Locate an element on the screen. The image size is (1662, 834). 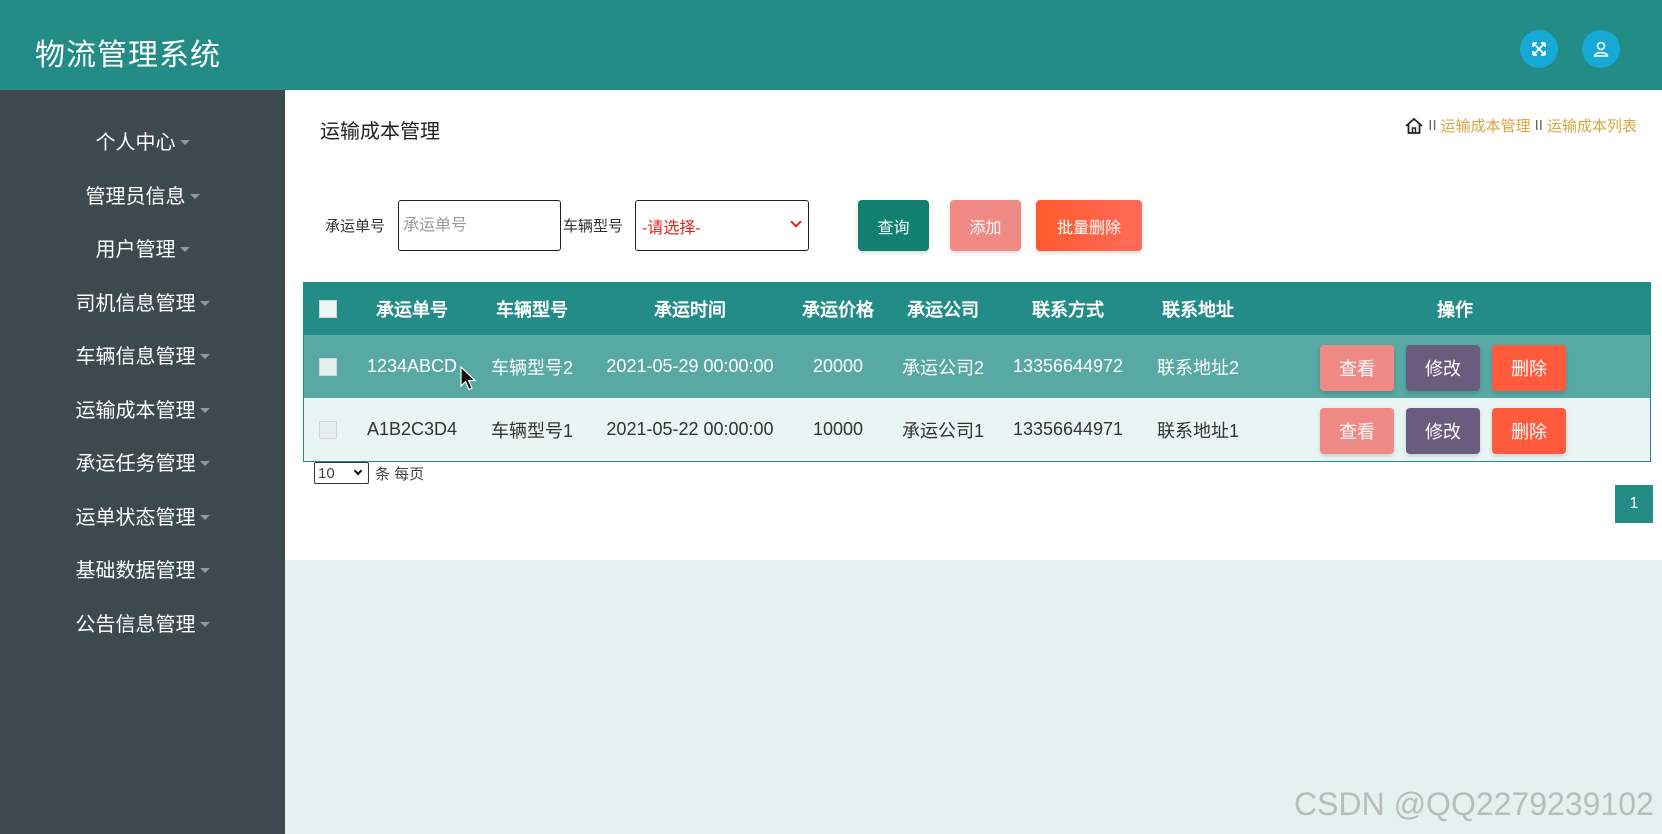
vehicle-model-selected: -请选择- is located at coordinates (671, 228).